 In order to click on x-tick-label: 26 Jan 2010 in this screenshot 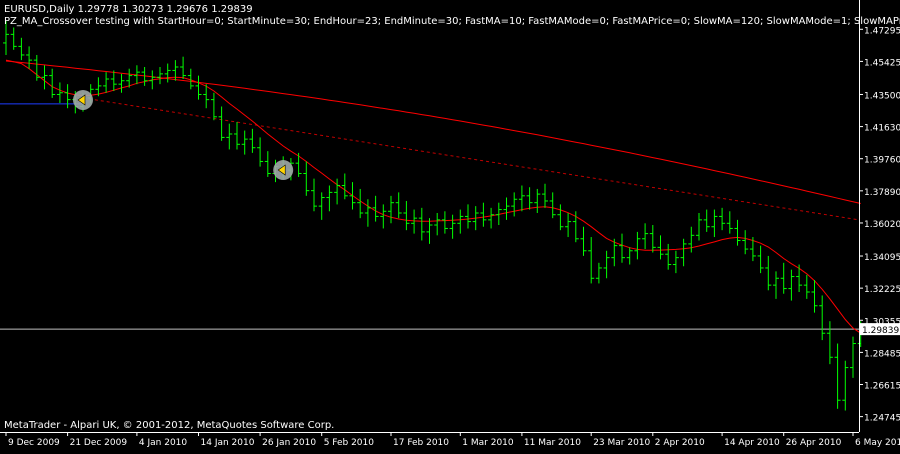, I will do `click(289, 443)`.